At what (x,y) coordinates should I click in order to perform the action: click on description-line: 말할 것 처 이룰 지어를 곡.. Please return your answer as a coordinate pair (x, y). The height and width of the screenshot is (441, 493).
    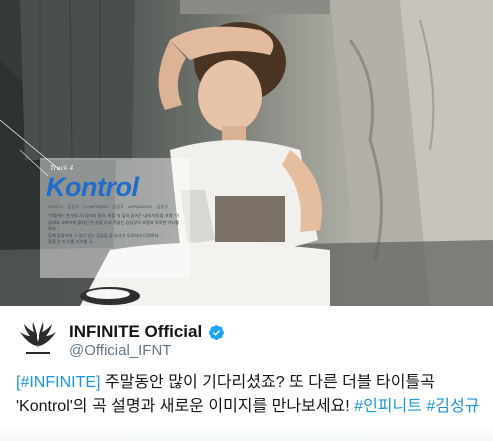
    Looking at the image, I should click on (71, 242).